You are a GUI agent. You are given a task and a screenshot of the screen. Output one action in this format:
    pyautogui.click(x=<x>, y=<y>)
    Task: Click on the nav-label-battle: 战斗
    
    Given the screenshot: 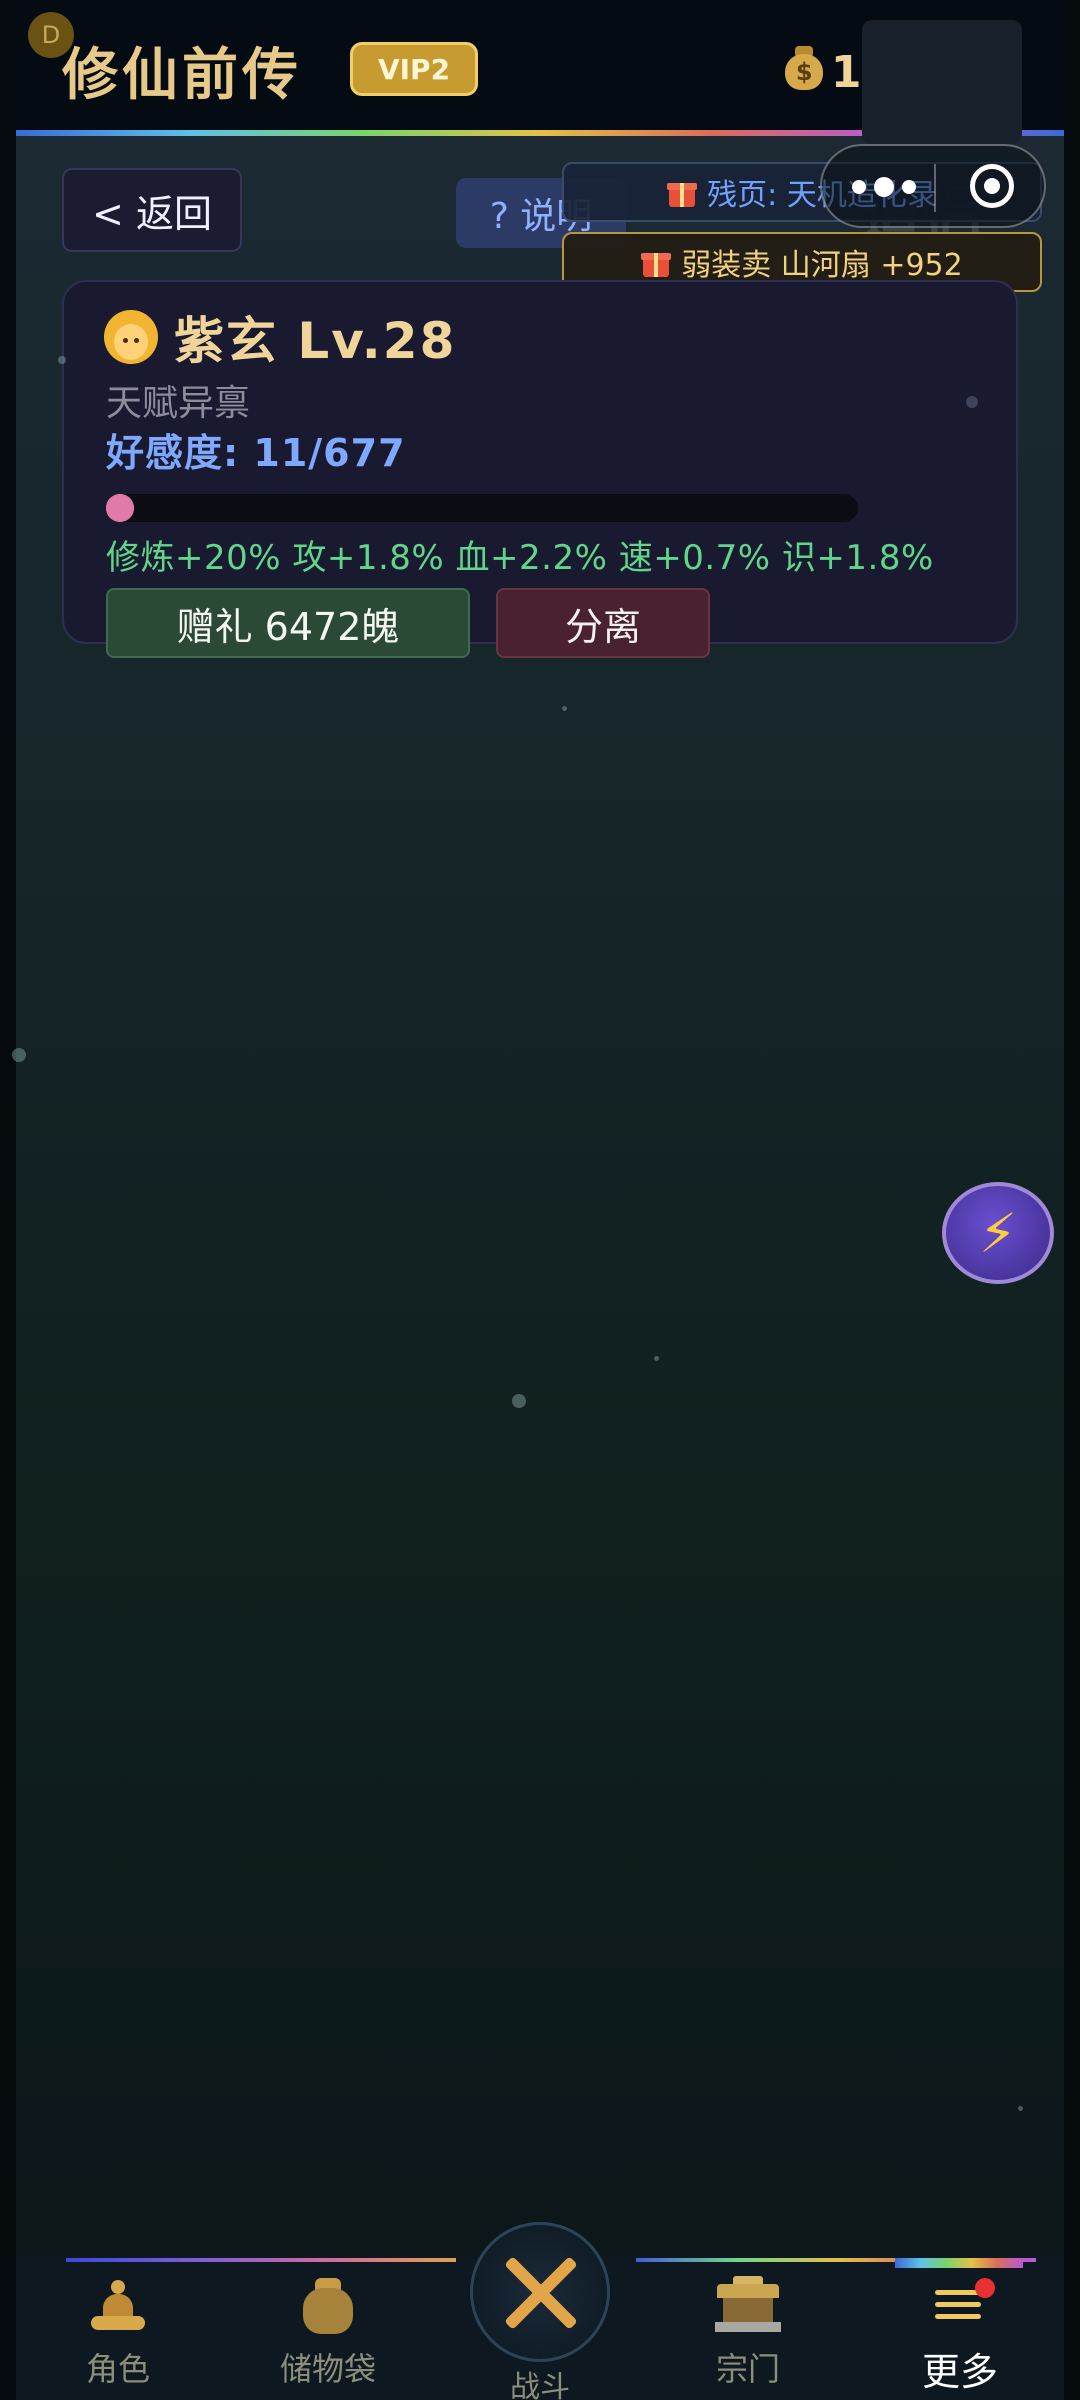 What is the action you would take?
    pyautogui.click(x=540, y=2385)
    